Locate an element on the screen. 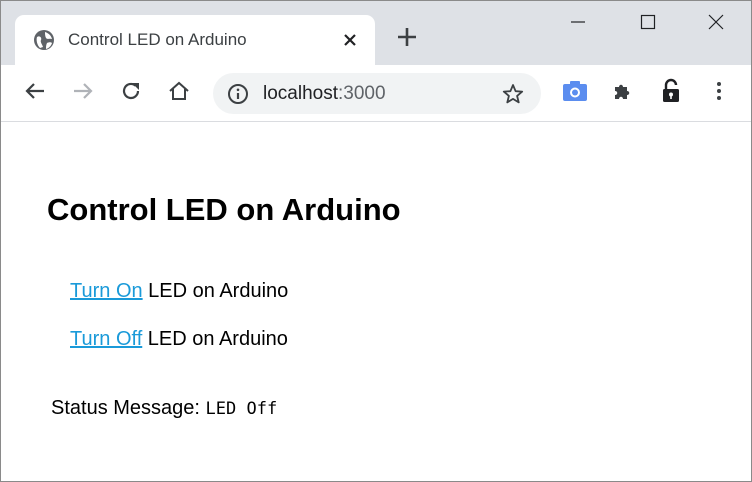 The image size is (752, 482). camera-extension-button is located at coordinates (575, 93).